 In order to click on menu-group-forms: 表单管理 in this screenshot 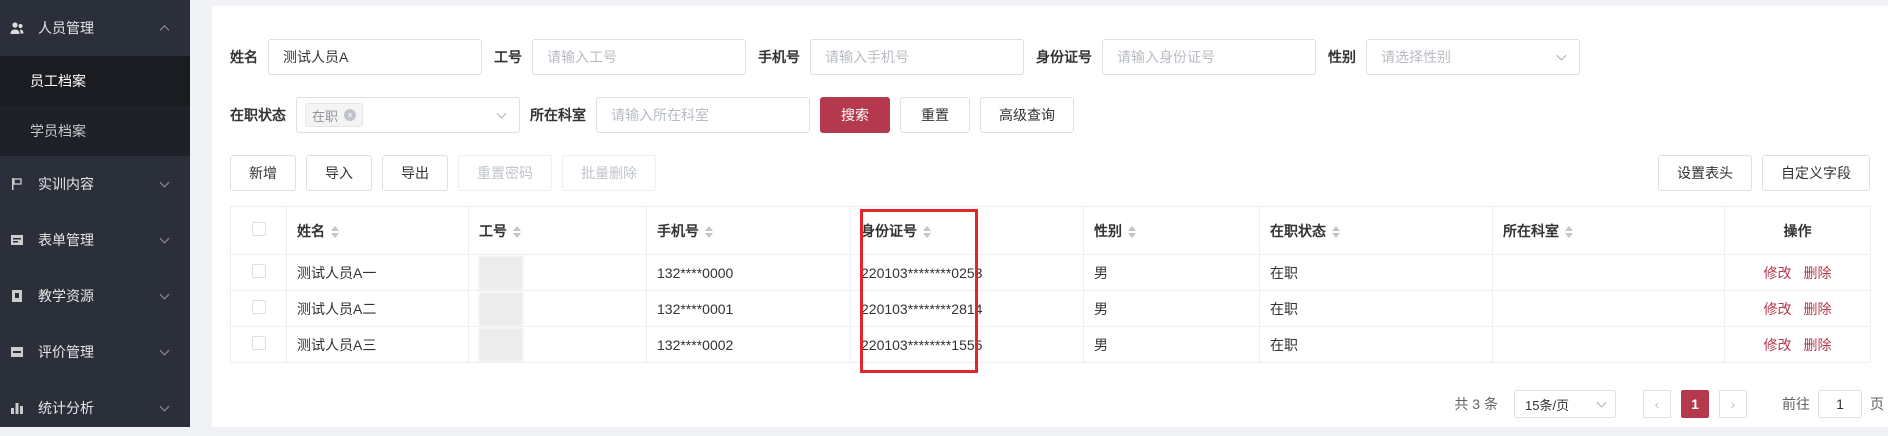, I will do `click(95, 240)`.